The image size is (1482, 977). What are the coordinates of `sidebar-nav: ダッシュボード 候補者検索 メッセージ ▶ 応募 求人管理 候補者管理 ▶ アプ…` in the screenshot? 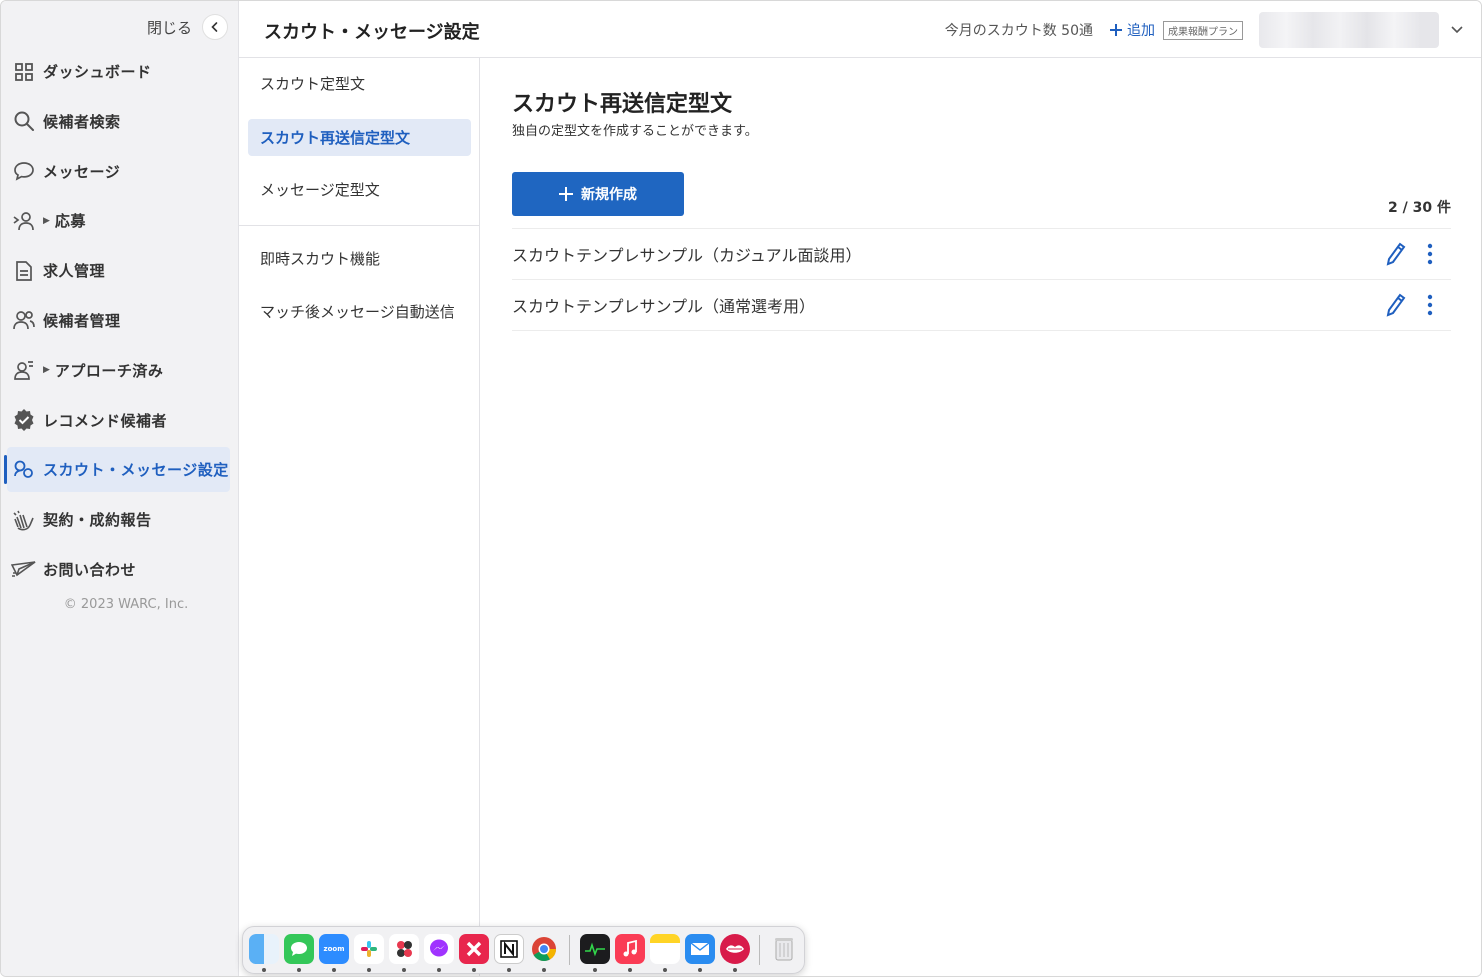 It's located at (117, 323).